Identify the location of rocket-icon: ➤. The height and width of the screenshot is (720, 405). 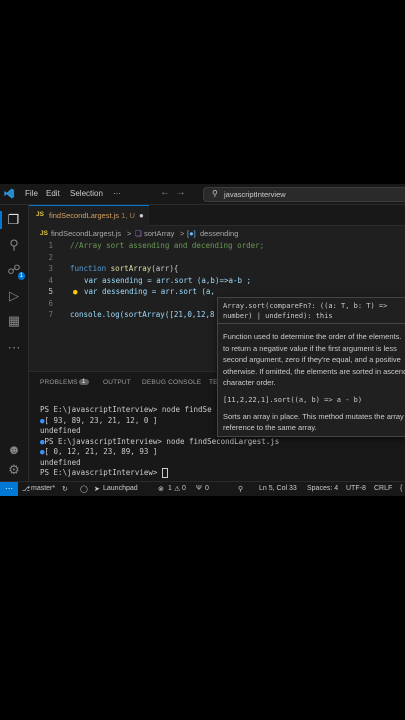
(97, 489).